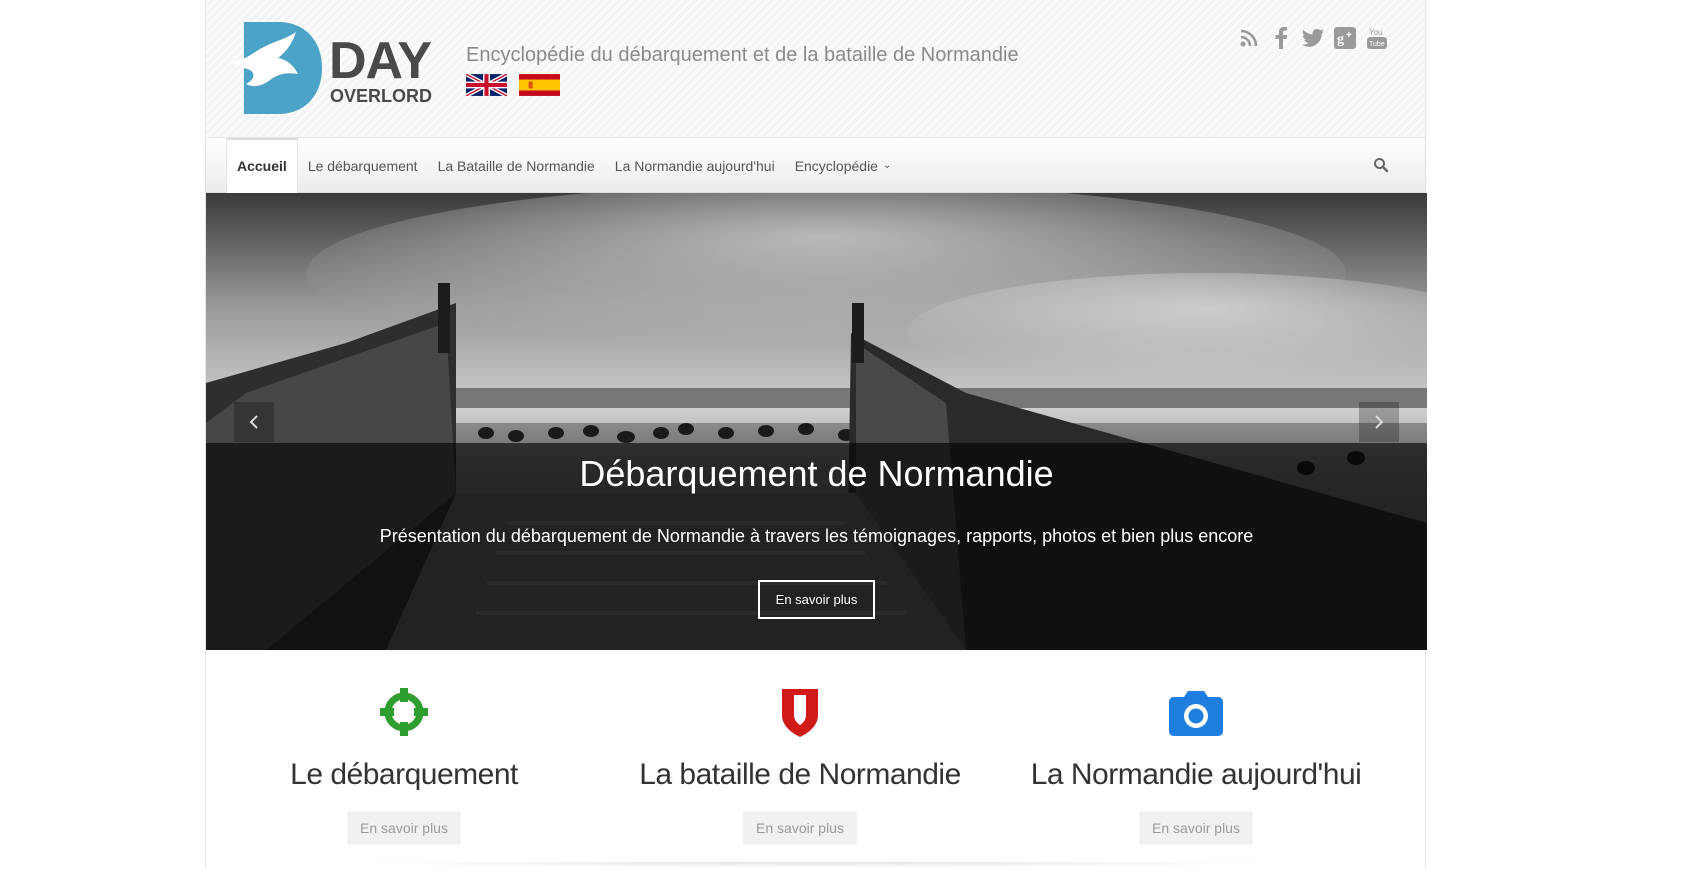 This screenshot has height=869, width=1698. Describe the element at coordinates (1249, 38) in the screenshot. I see `rss-icon` at that location.